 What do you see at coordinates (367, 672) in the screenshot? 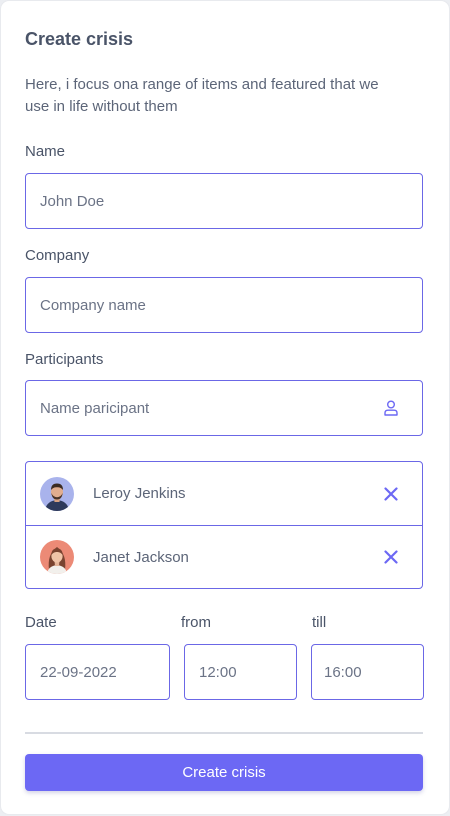
I see `till-time-input: 16:00` at bounding box center [367, 672].